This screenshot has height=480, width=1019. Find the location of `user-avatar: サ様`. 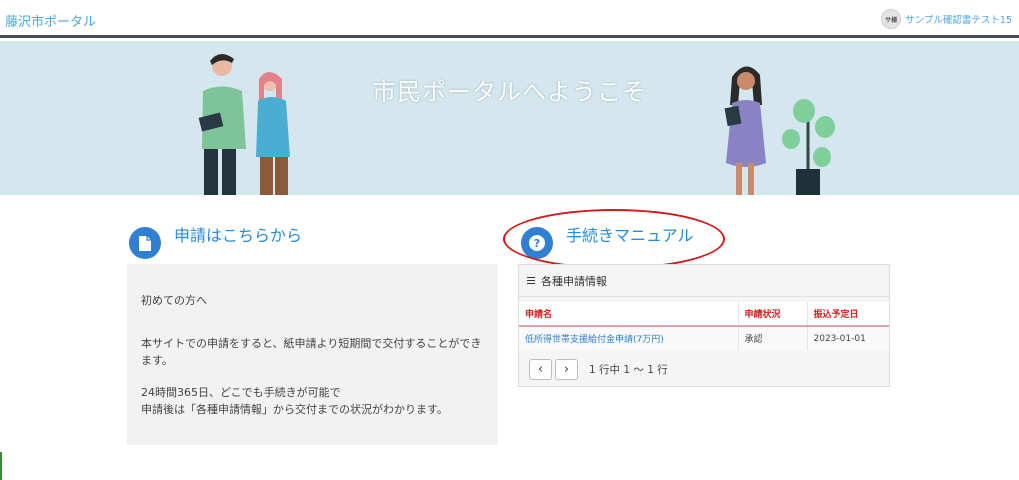

user-avatar: サ様 is located at coordinates (891, 19).